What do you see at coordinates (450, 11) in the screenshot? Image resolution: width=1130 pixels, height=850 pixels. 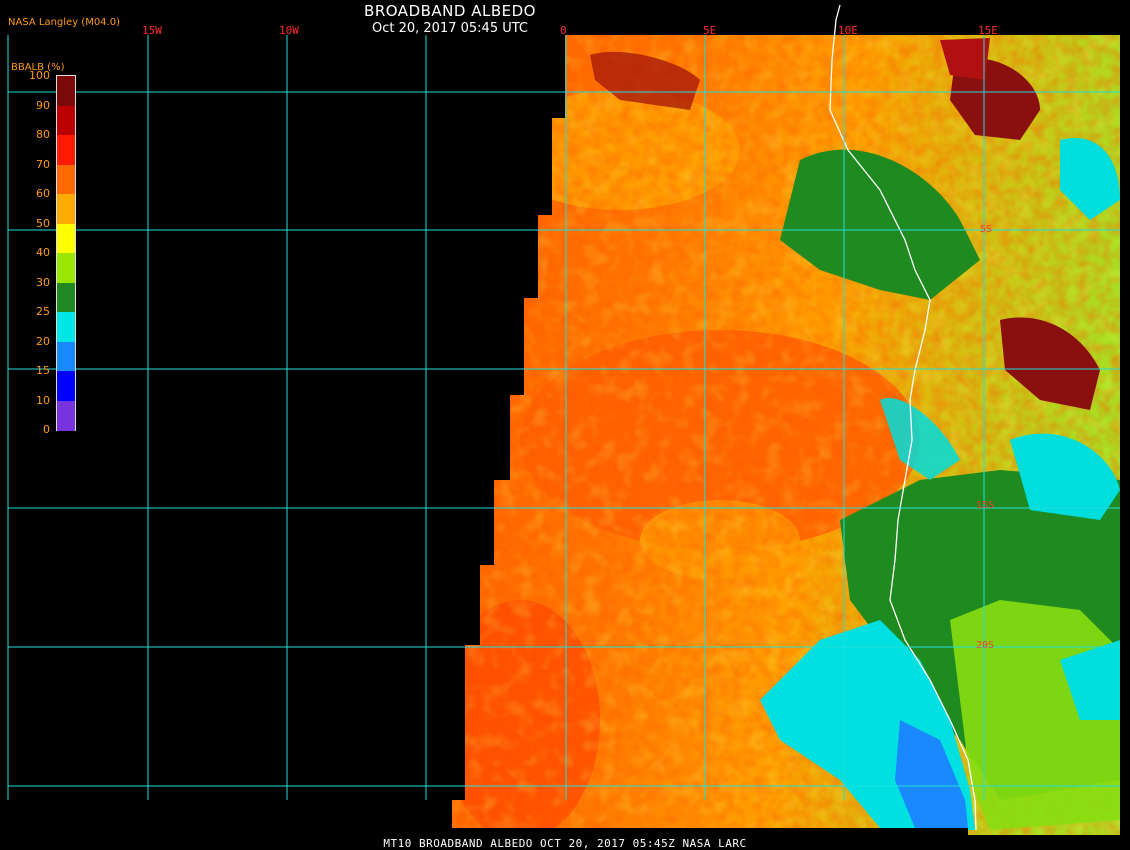 I see `main-title: BROADBAND ALBEDO` at bounding box center [450, 11].